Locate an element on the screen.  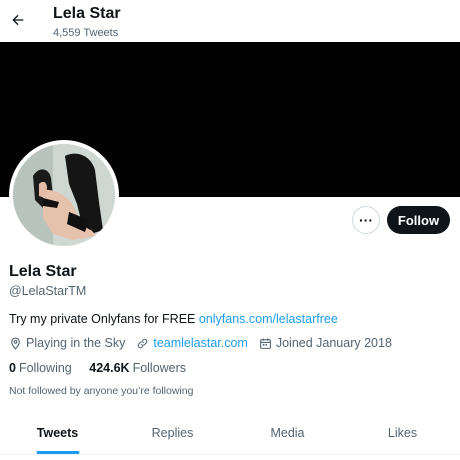
profile-tabs: Tweets Replies Media Likes is located at coordinates (230, 433).